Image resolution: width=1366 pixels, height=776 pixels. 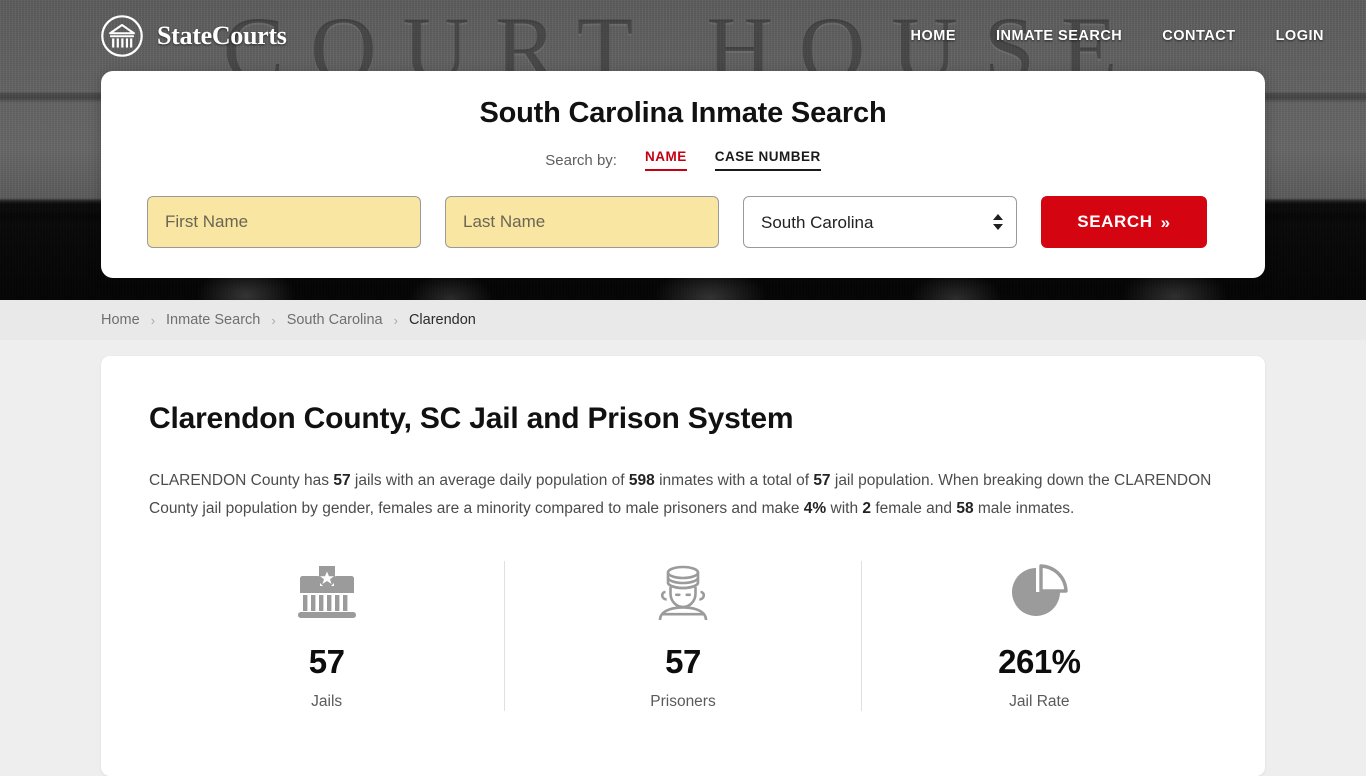 What do you see at coordinates (1115, 221) in the screenshot?
I see `search-button-label: SEARCH` at bounding box center [1115, 221].